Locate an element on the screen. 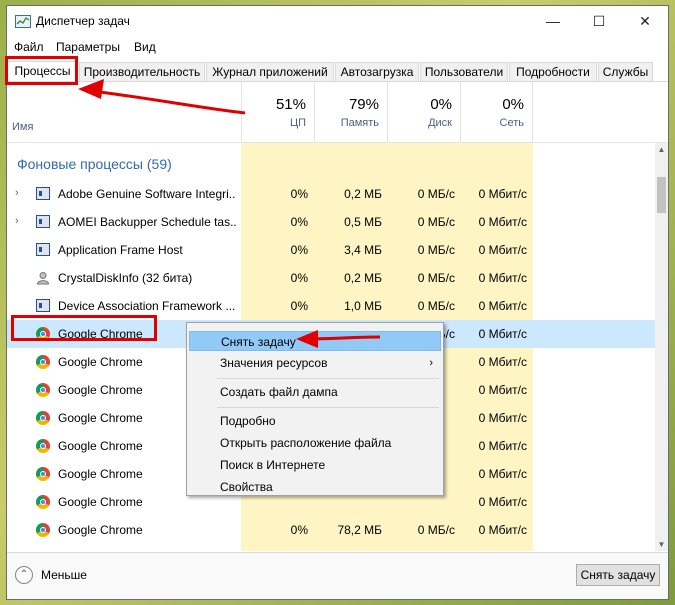 The height and width of the screenshot is (605, 675). scroll-down-icon: ▼ is located at coordinates (661, 544).